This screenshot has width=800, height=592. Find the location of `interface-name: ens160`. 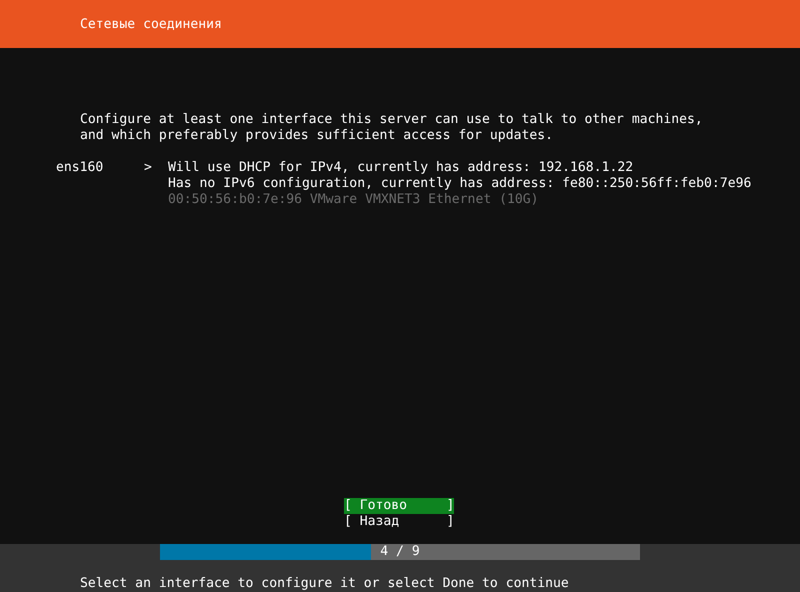

interface-name: ens160 is located at coordinates (100, 168).